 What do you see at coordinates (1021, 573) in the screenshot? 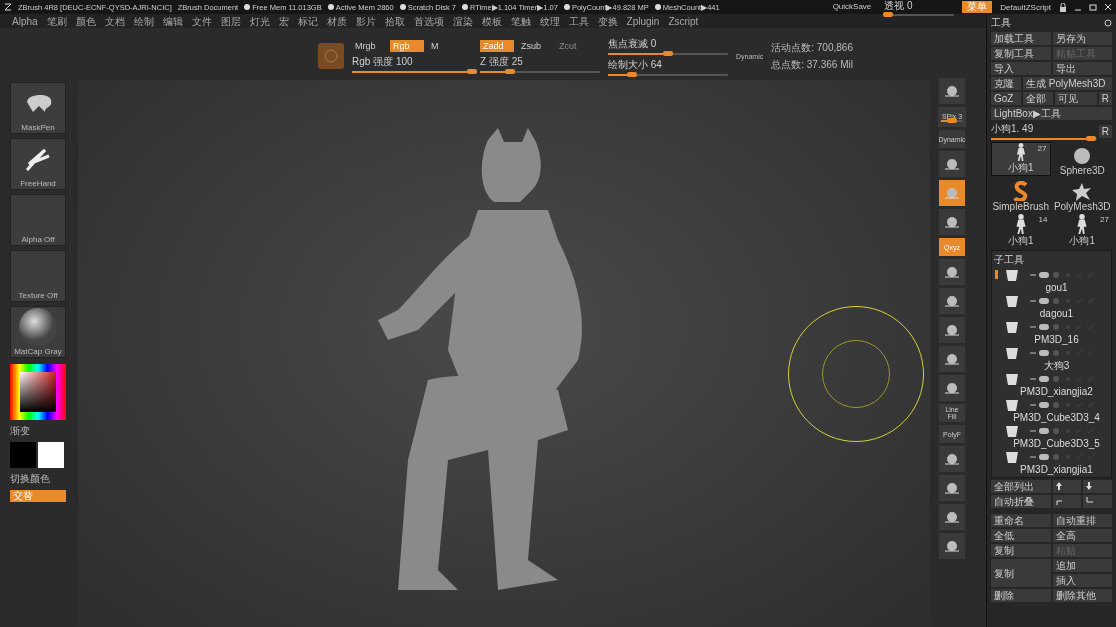
I see `duplicate-button: 复制` at bounding box center [1021, 573].